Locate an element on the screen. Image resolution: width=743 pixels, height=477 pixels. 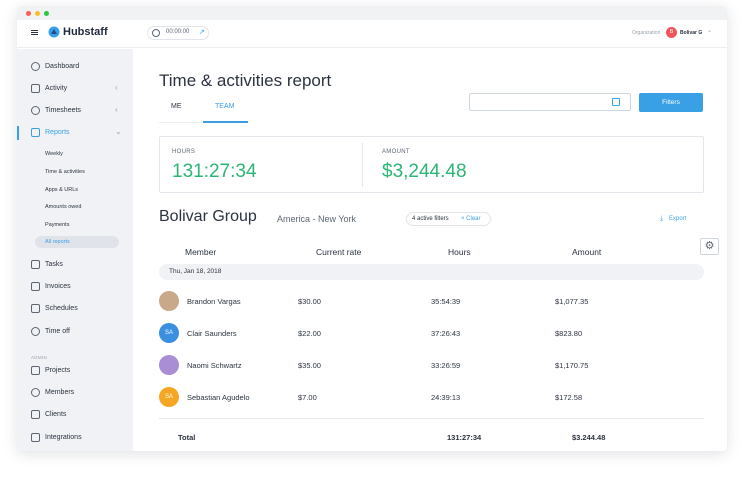
launch-icon: ↗ is located at coordinates (202, 32).